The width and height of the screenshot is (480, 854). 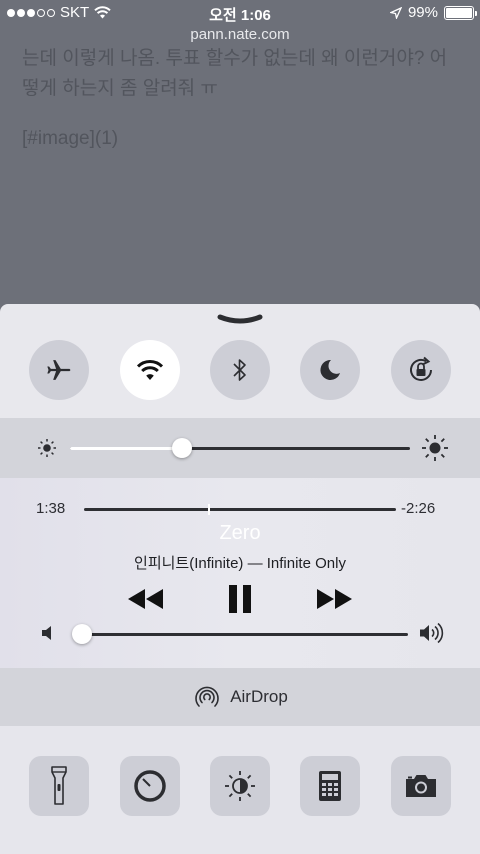 I want to click on airplane-mode-toggle, so click(x=59, y=370).